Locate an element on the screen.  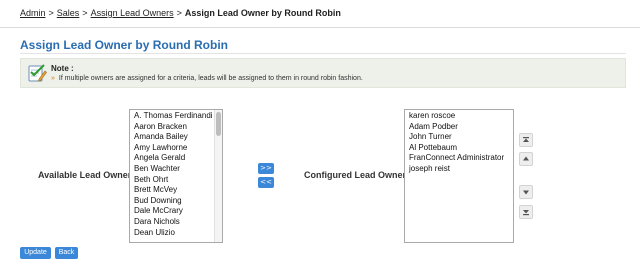
header-divider is located at coordinates (320, 27).